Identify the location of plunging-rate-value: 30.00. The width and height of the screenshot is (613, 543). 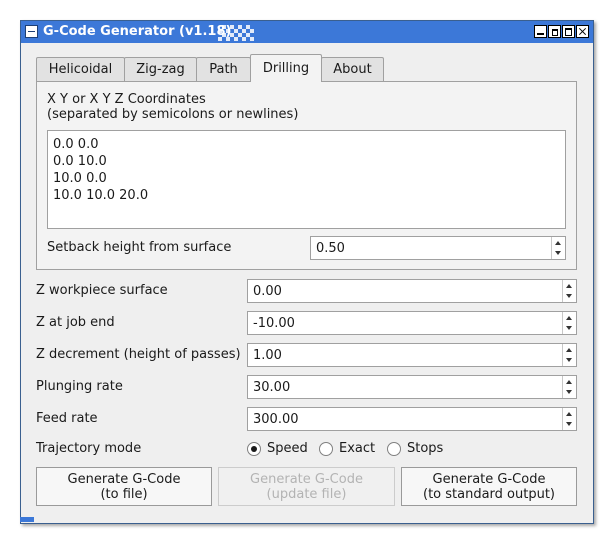
(272, 387).